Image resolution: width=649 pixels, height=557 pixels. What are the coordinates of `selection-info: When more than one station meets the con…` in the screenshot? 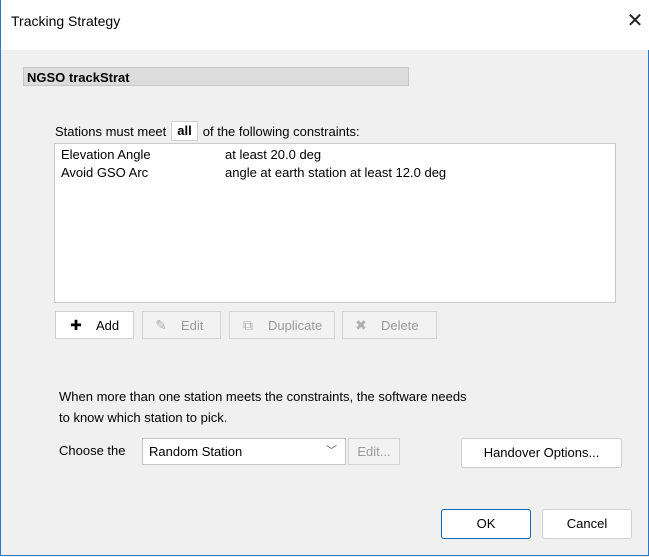 It's located at (263, 407).